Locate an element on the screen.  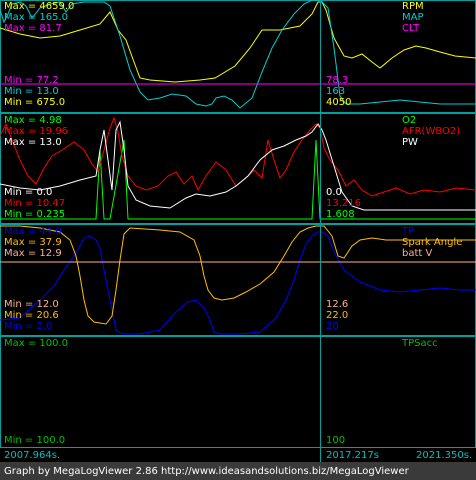
clt-max-label: Max = 81.7 is located at coordinates (33, 28).